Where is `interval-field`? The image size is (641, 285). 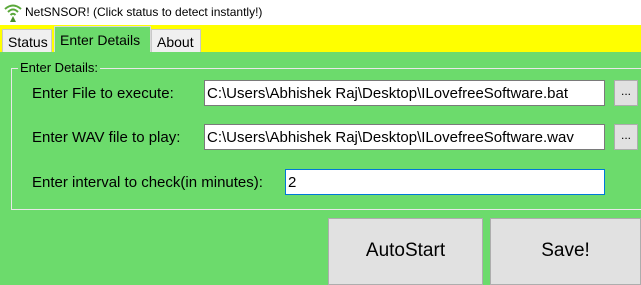 interval-field is located at coordinates (445, 182).